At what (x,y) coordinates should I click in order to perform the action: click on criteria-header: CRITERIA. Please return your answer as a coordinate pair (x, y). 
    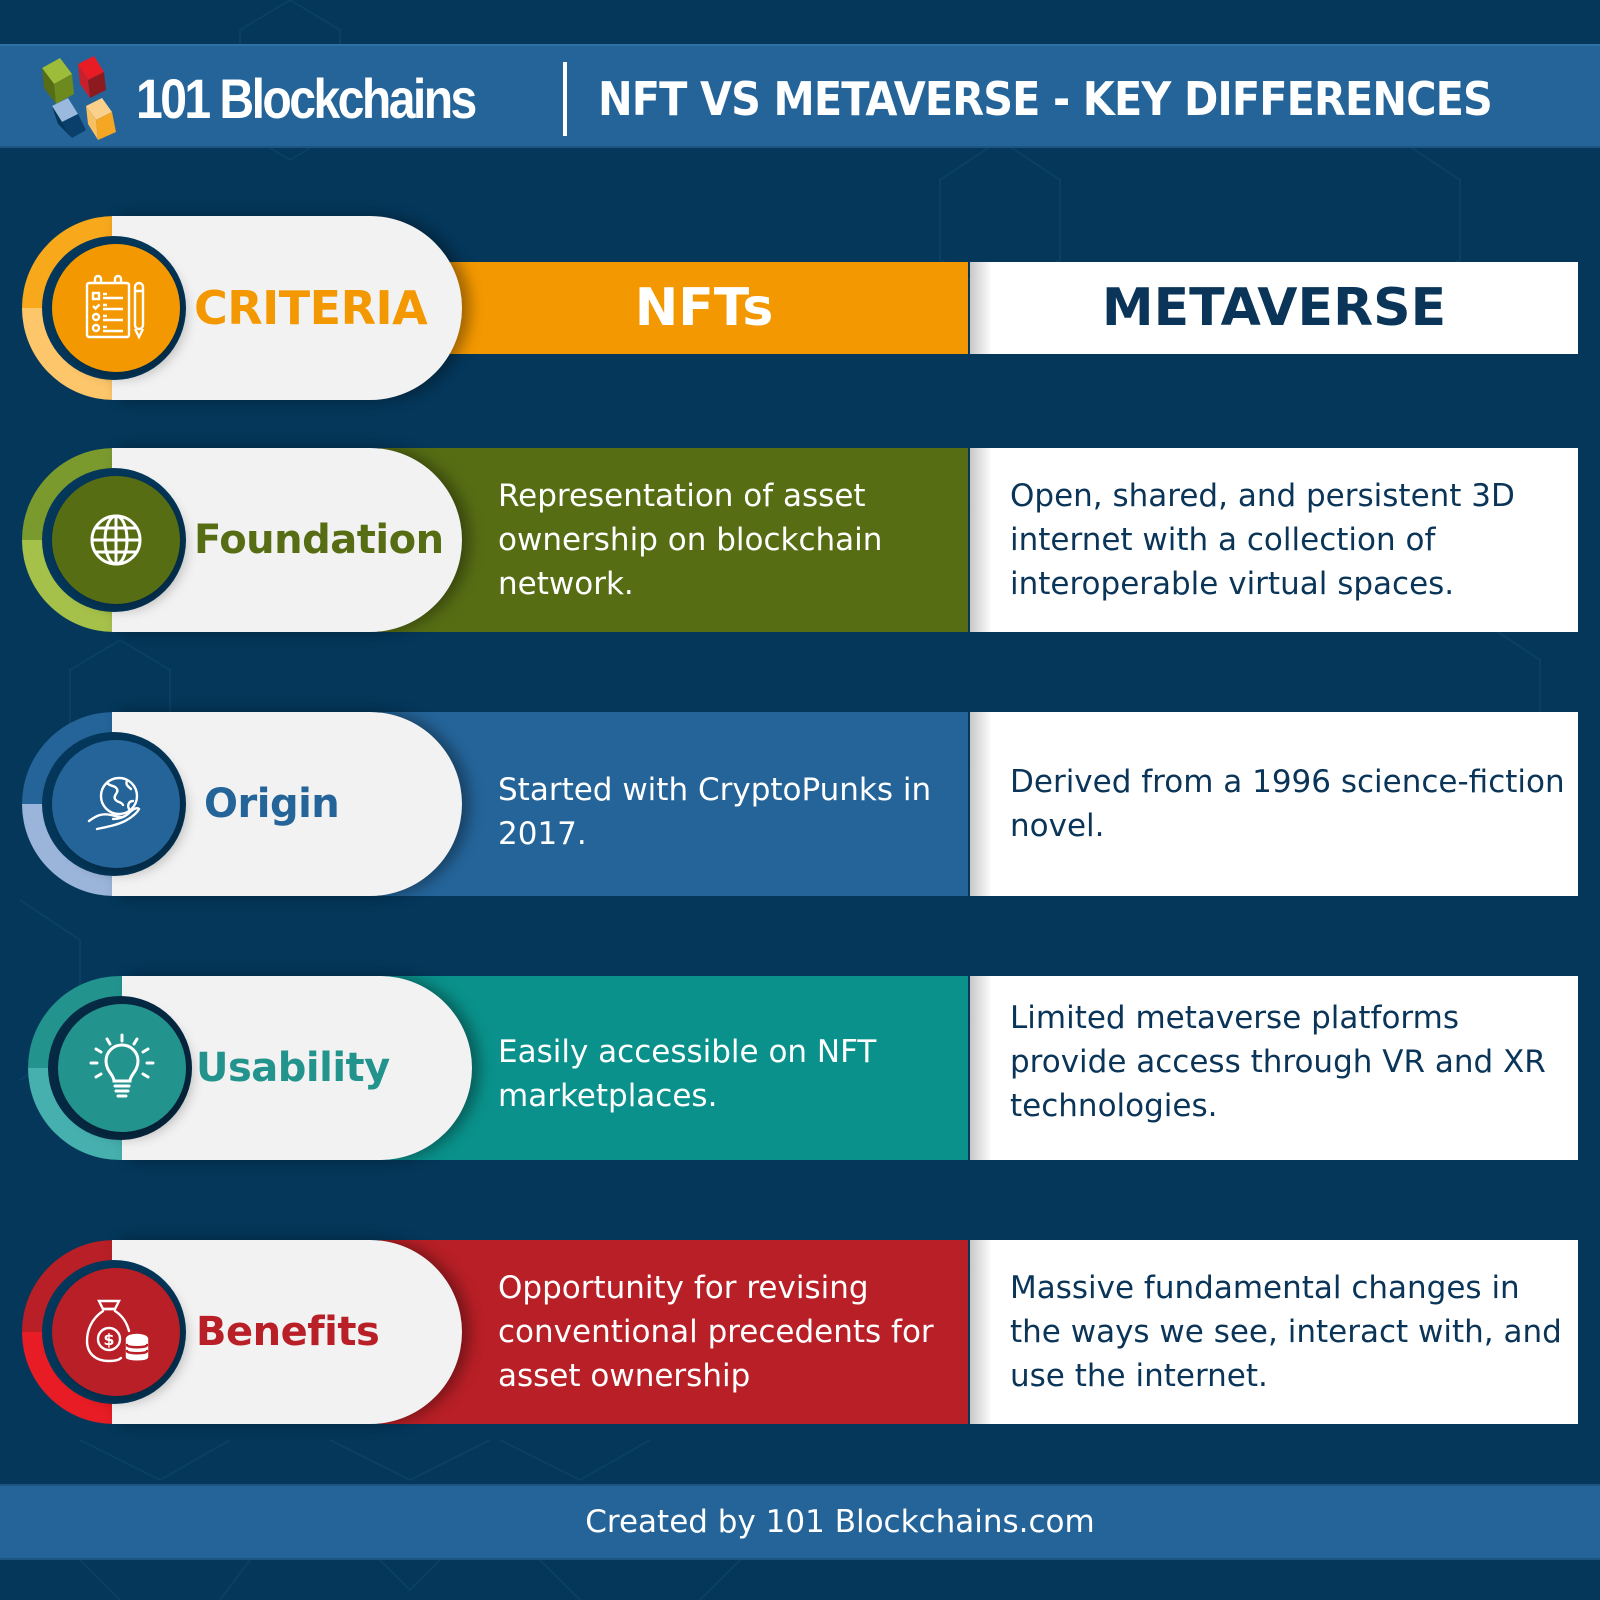
    Looking at the image, I should click on (311, 308).